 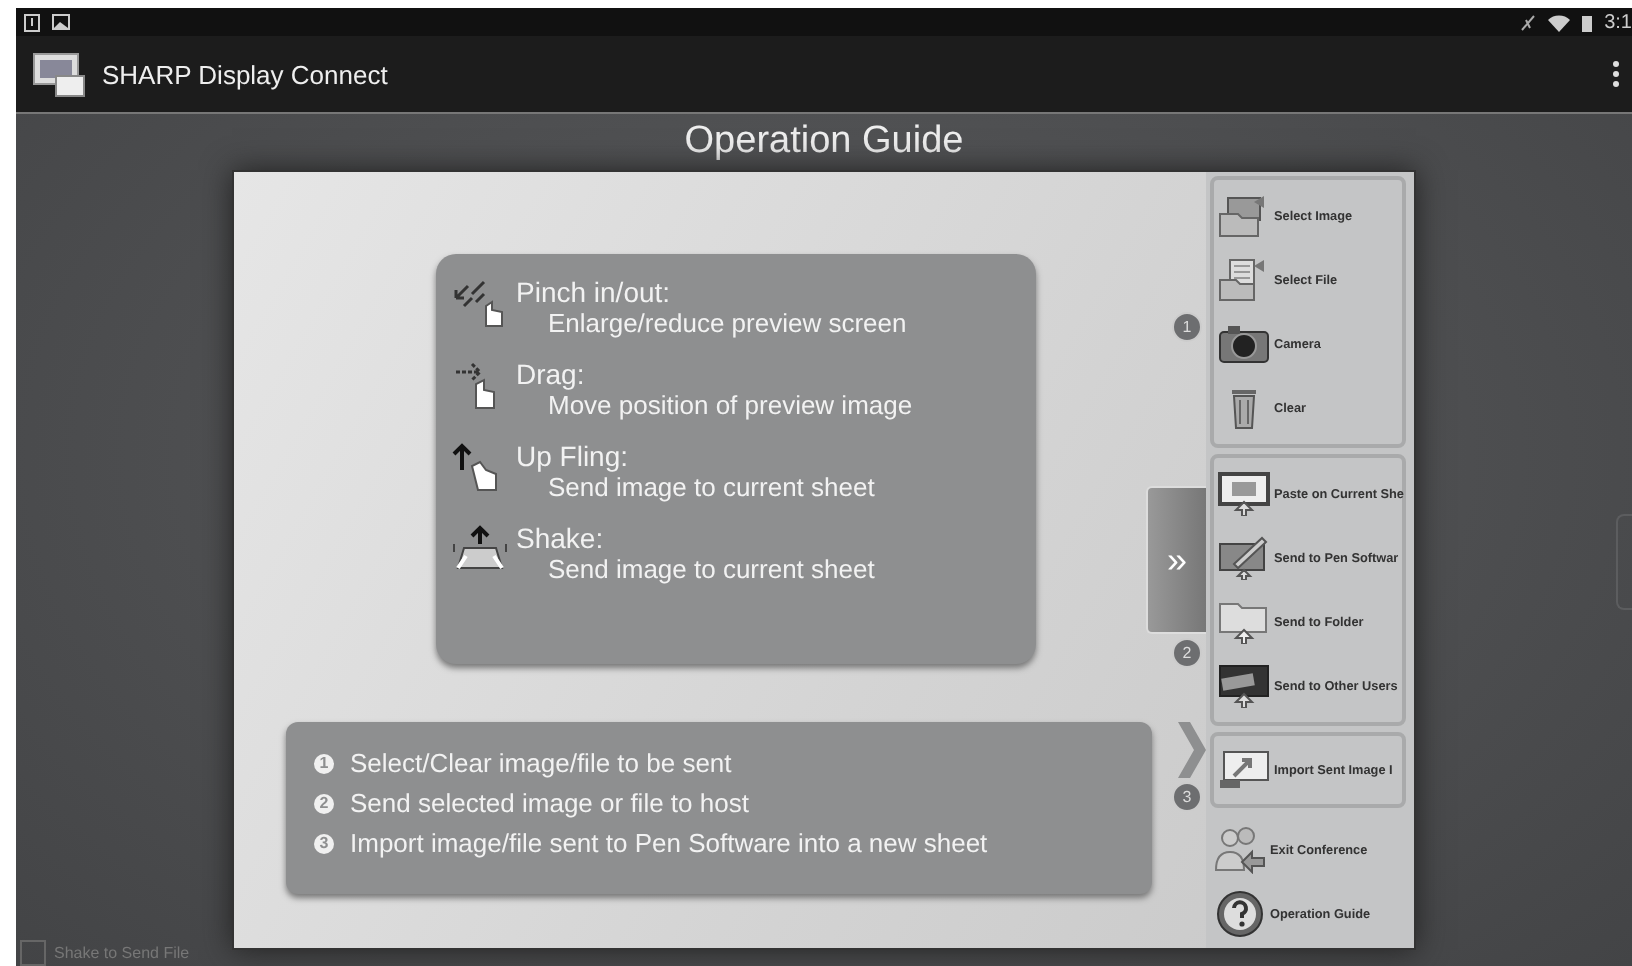 What do you see at coordinates (324, 803) in the screenshot?
I see `step-number: 2` at bounding box center [324, 803].